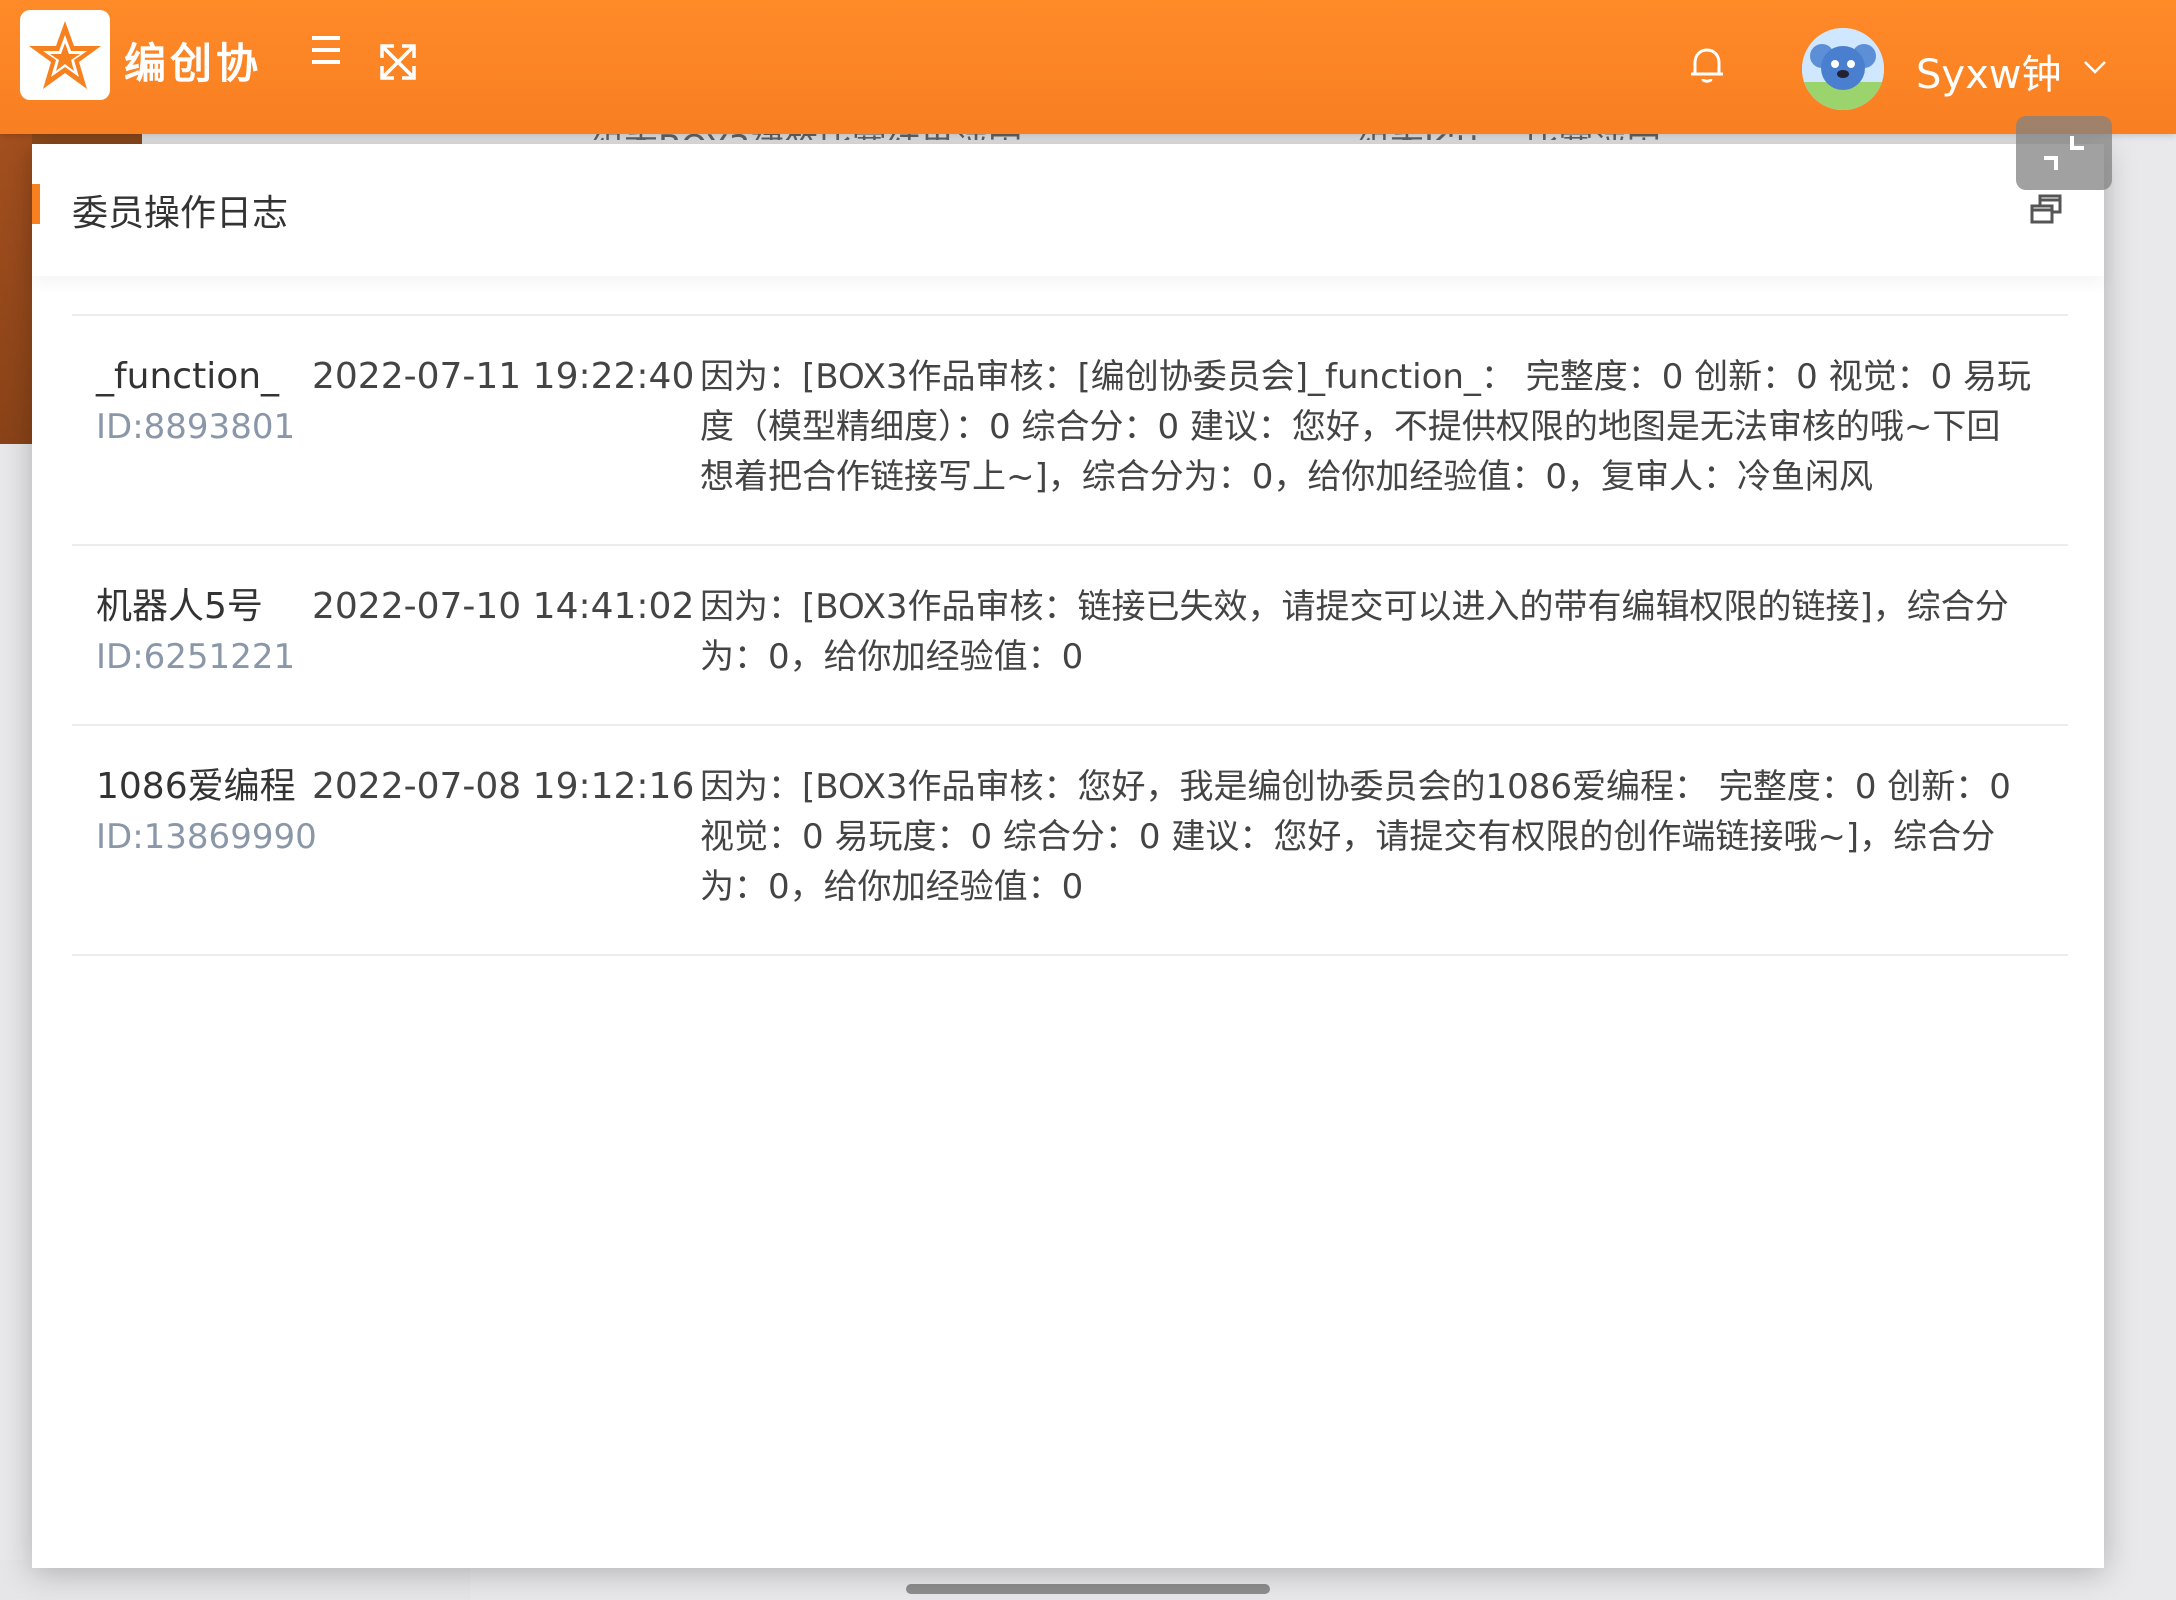 This screenshot has width=2176, height=1600. I want to click on expand-arrows-icon, so click(398, 62).